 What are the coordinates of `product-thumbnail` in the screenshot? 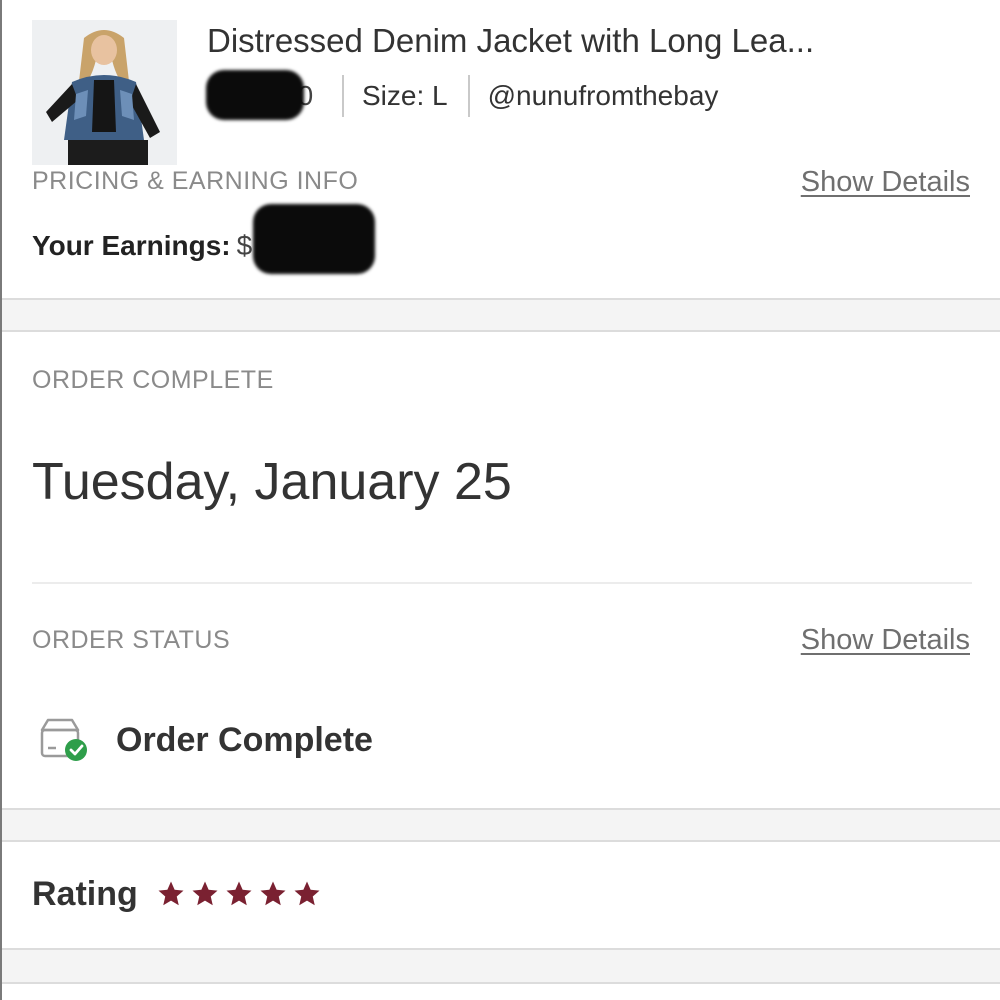 It's located at (104, 92).